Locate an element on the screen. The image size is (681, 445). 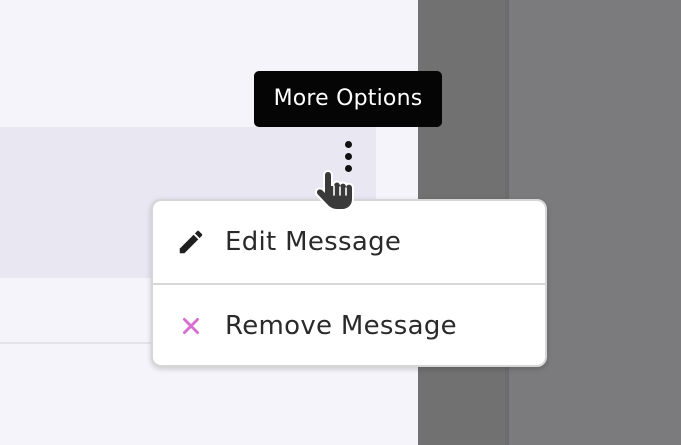
more-options-button is located at coordinates (349, 158).